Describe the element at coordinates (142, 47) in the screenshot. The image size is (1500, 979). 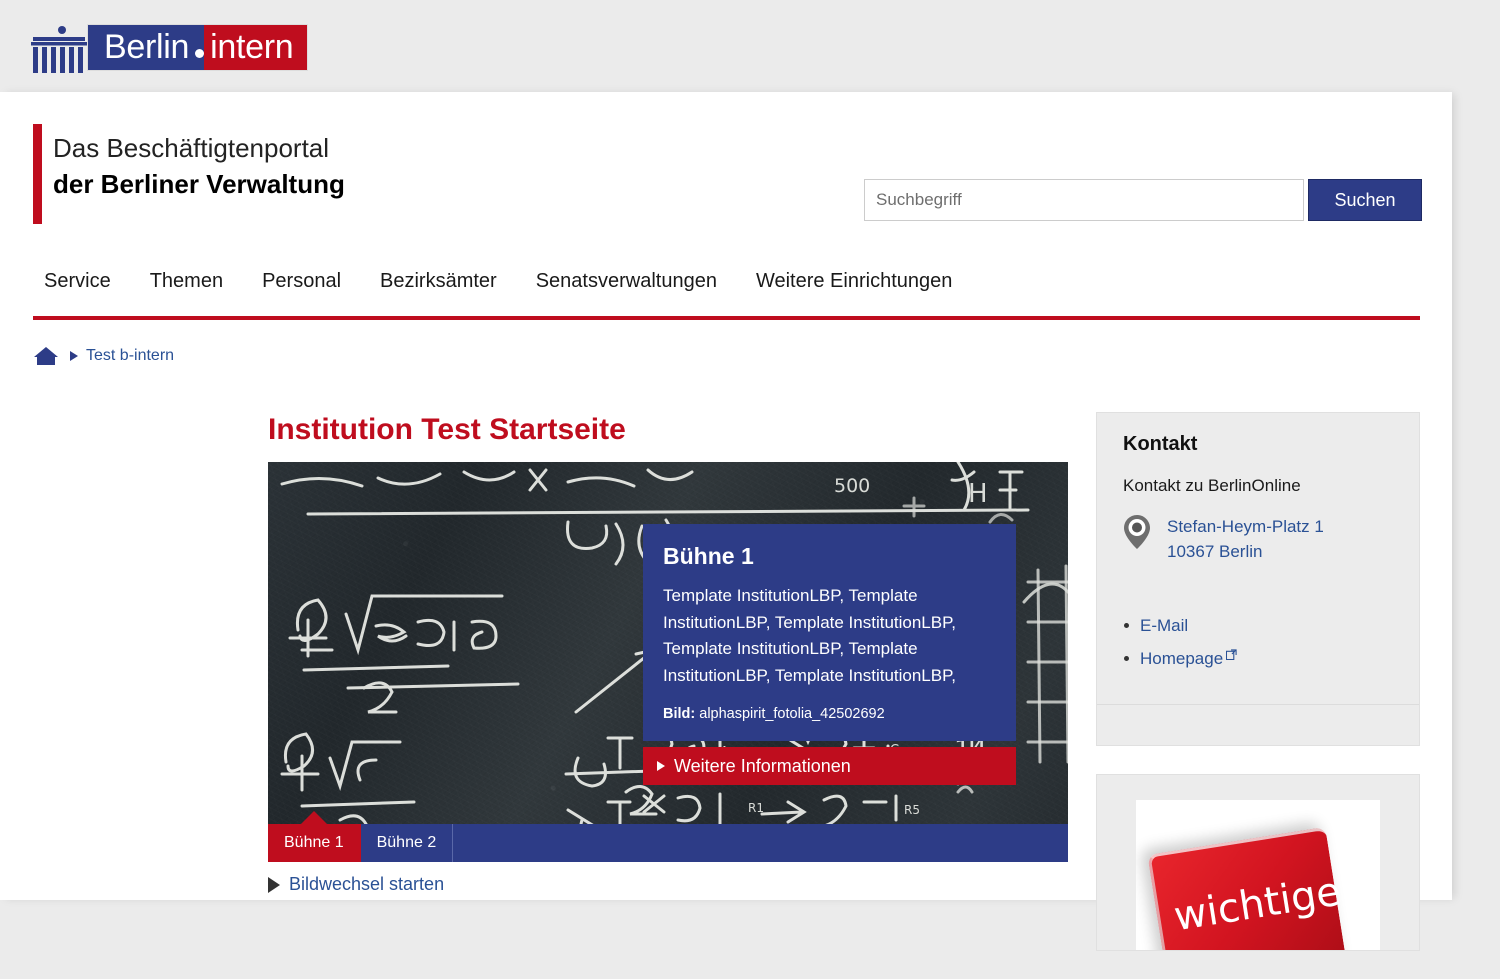
I see `logo-word-berlin: Berlin` at that location.